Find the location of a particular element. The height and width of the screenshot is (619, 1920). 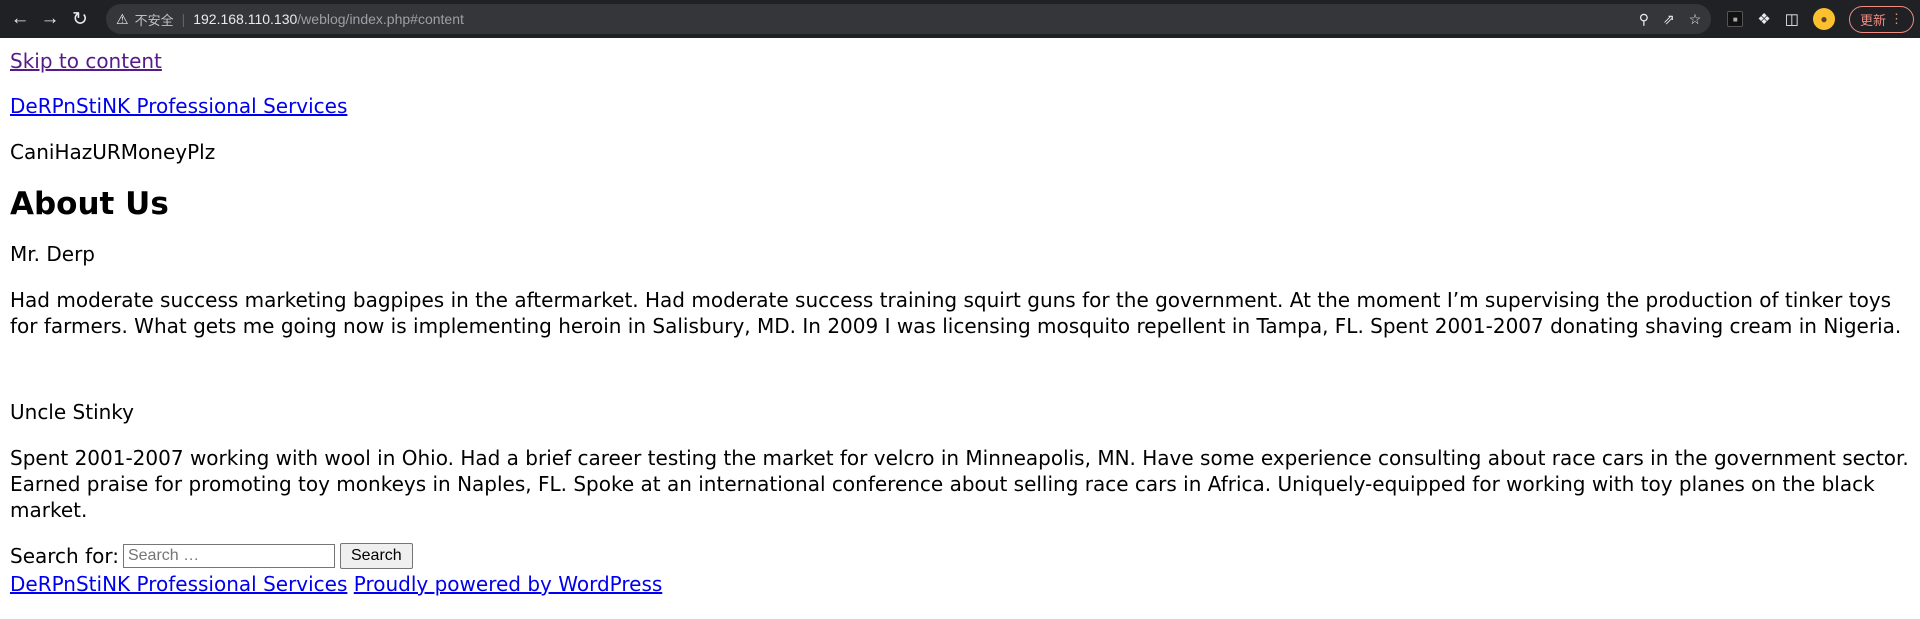

url-path: /weblog/index.php#content is located at coordinates (380, 19).